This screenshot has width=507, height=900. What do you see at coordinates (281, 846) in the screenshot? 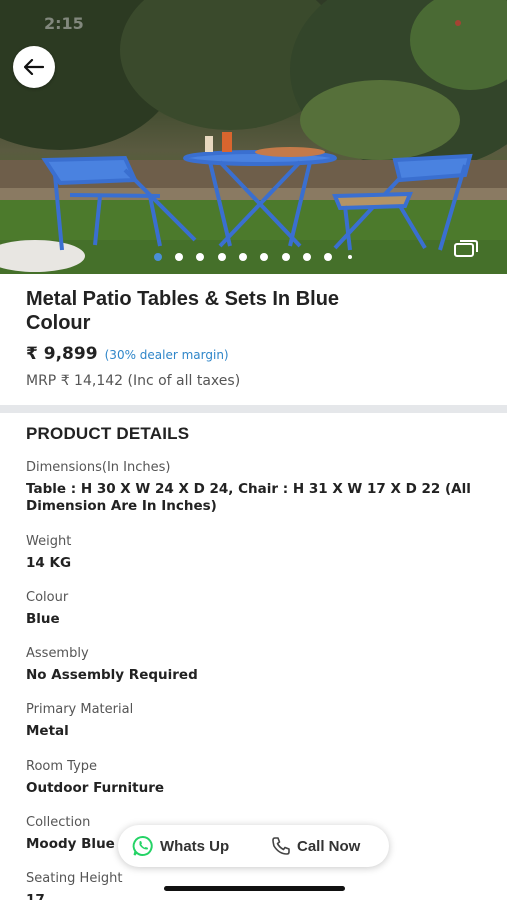
I see `phone-icon` at bounding box center [281, 846].